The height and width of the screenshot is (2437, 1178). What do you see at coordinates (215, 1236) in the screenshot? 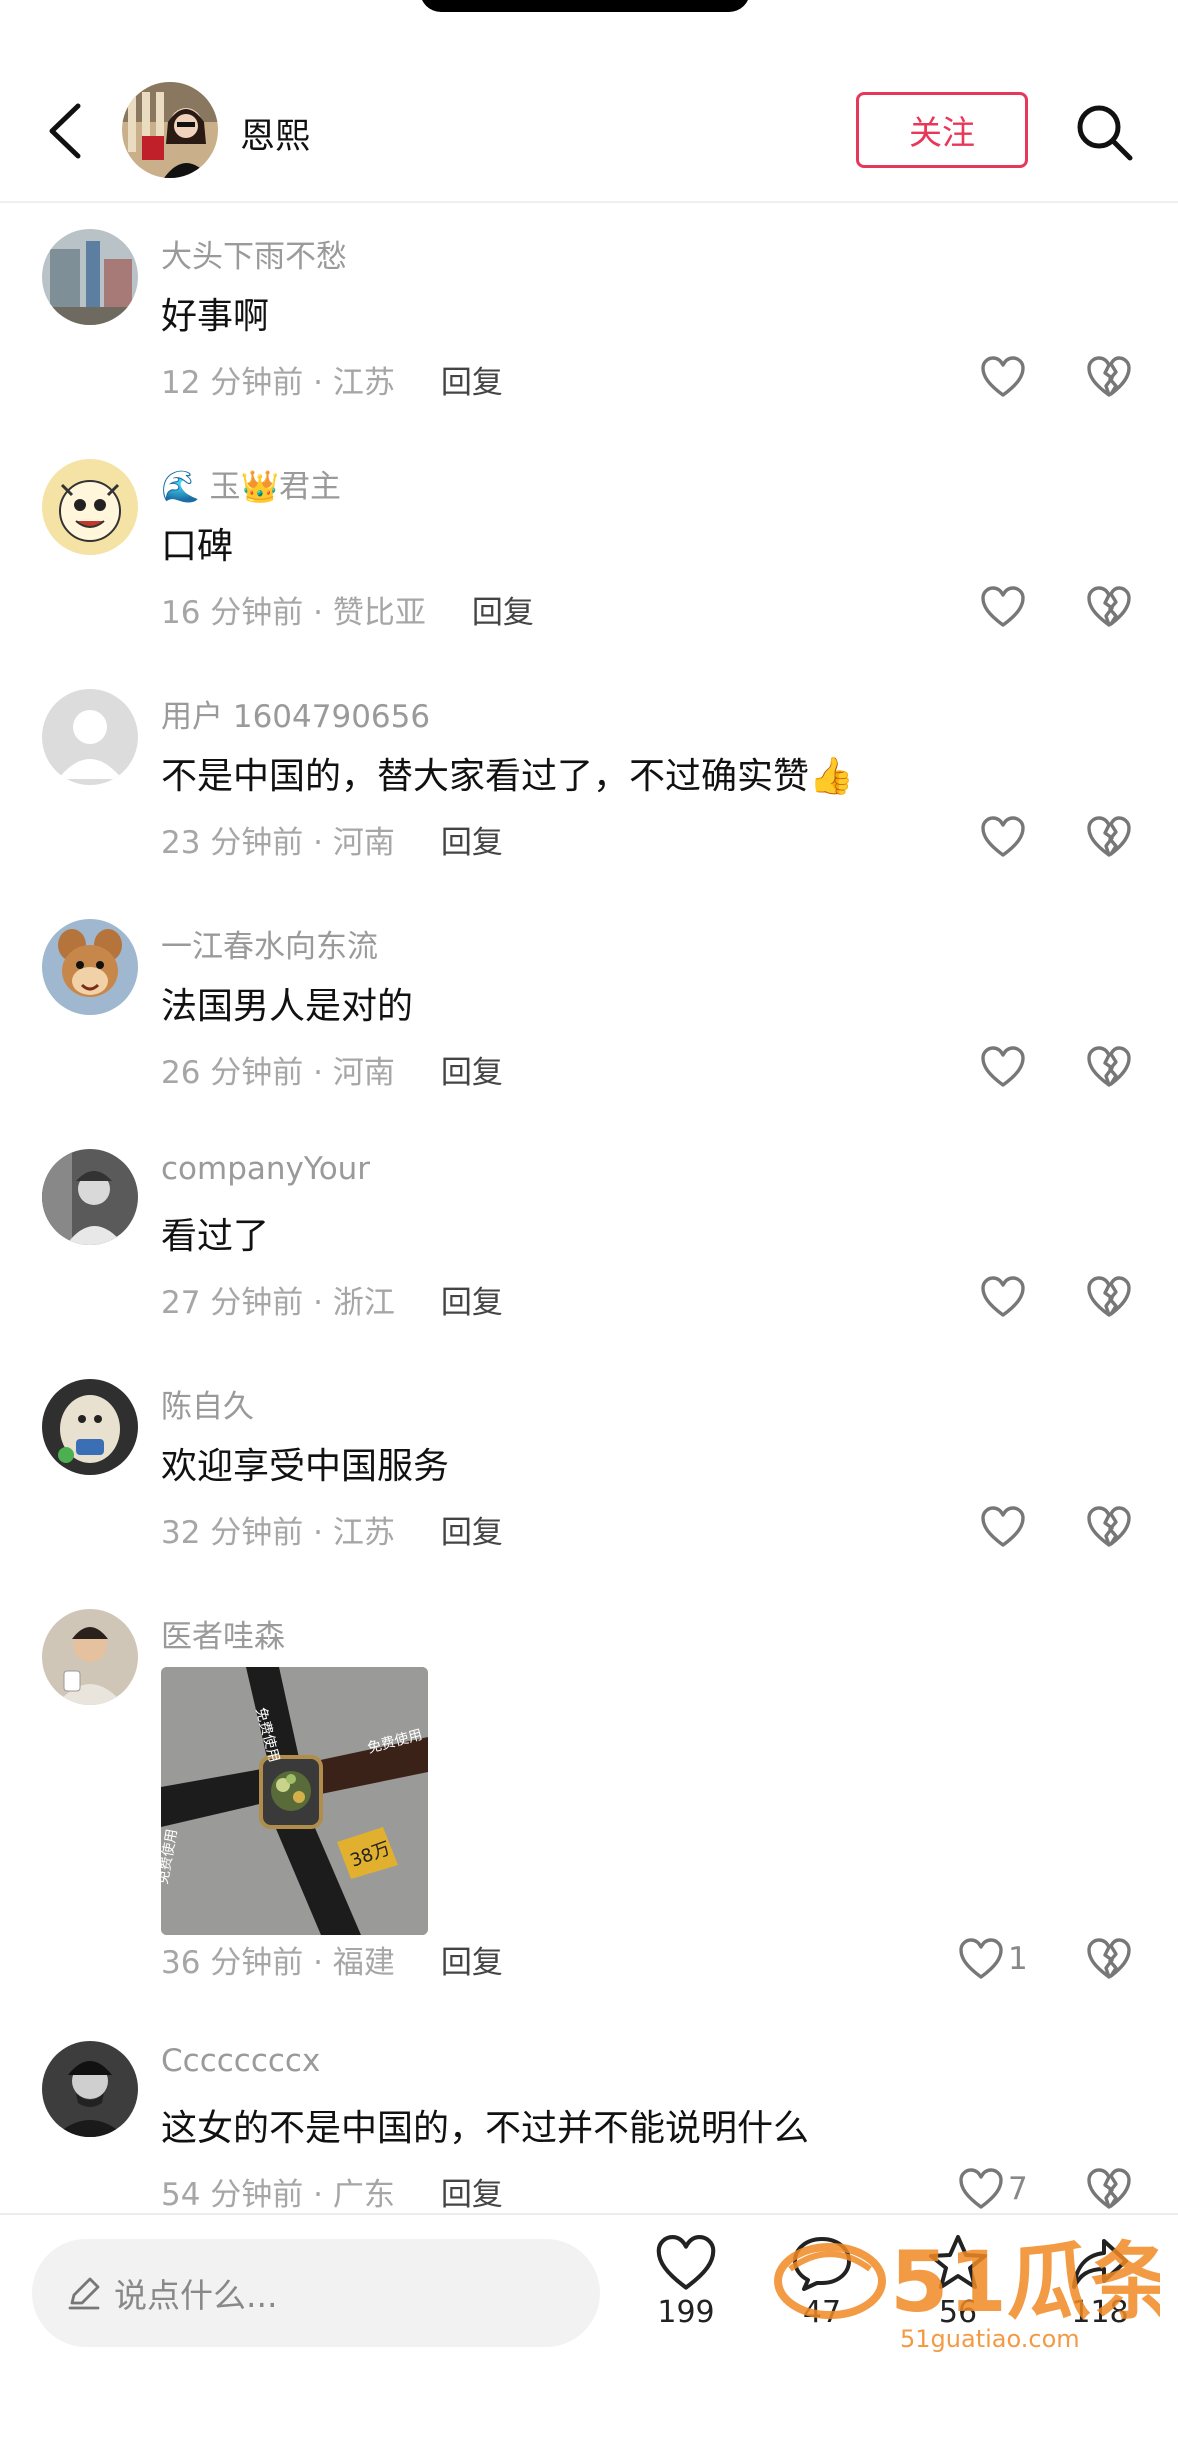
I see `comment-text: 看过了` at bounding box center [215, 1236].